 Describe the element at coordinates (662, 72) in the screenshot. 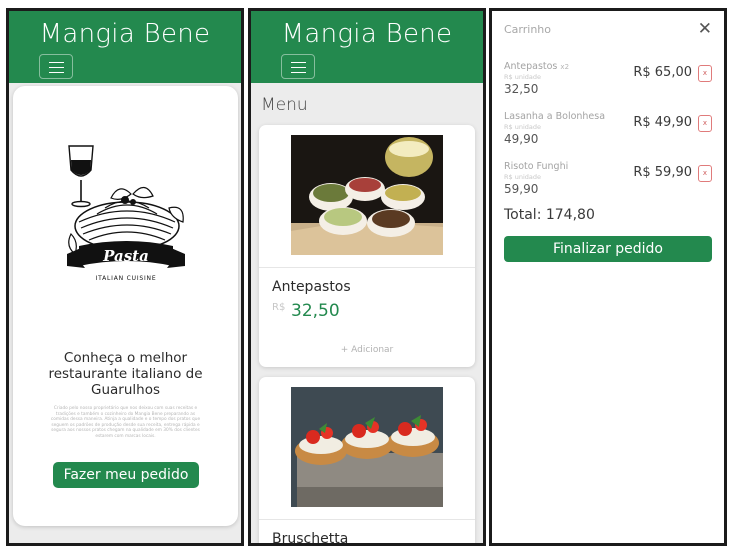

I see `cart-item-total: R$ 65,00` at that location.